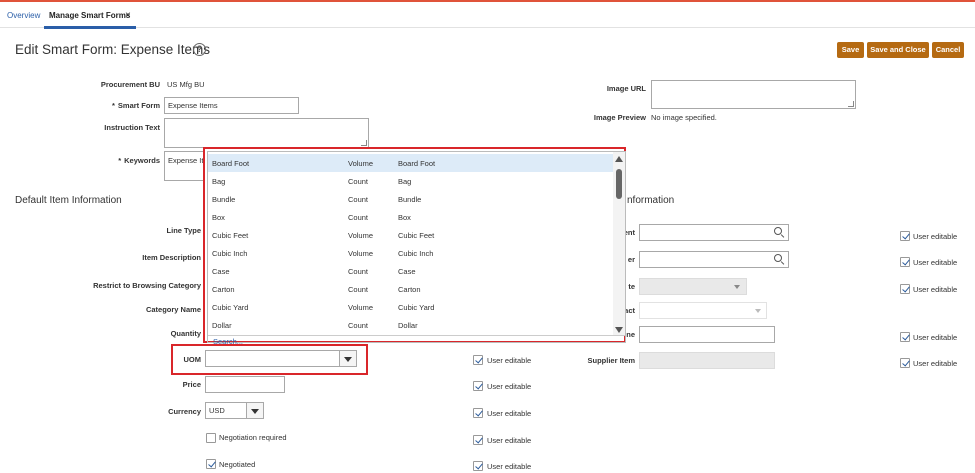 This screenshot has width=975, height=473. What do you see at coordinates (230, 253) in the screenshot?
I see `uom-option-name: Cubic Inch` at bounding box center [230, 253].